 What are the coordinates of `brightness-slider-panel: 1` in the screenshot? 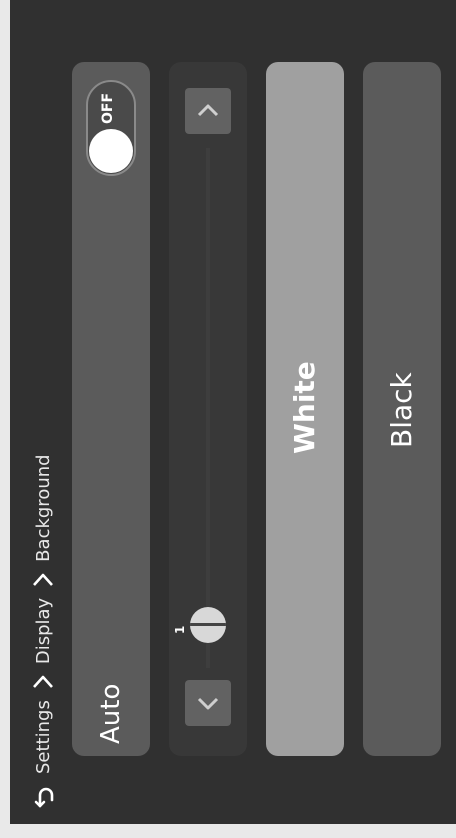 It's located at (208, 409).